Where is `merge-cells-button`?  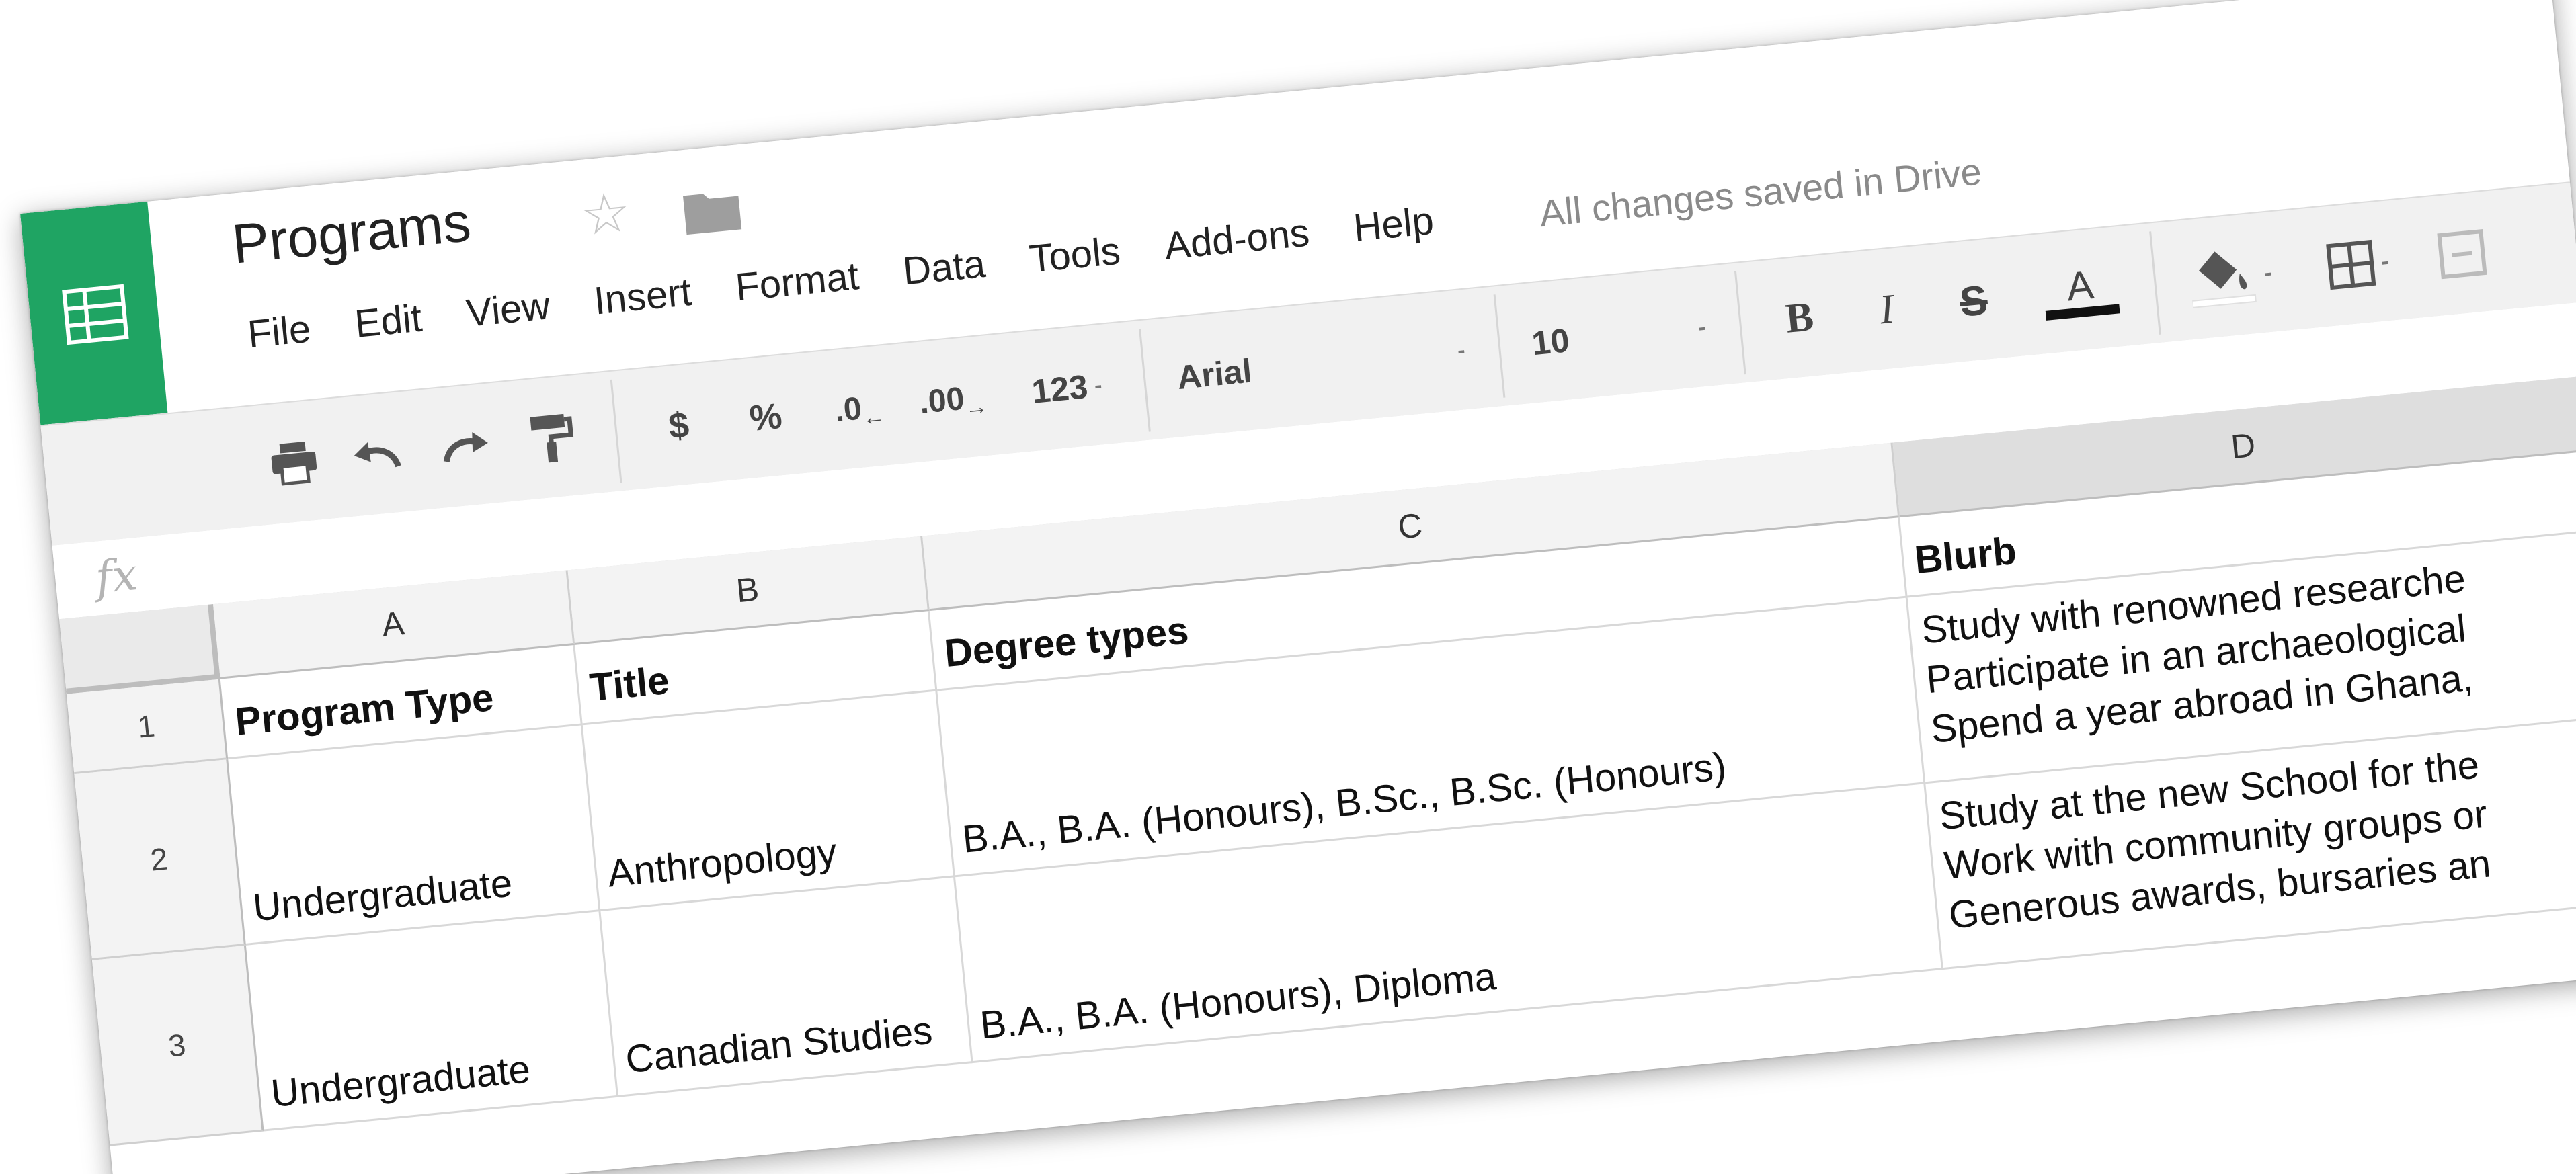
merge-cells-button is located at coordinates (2462, 254).